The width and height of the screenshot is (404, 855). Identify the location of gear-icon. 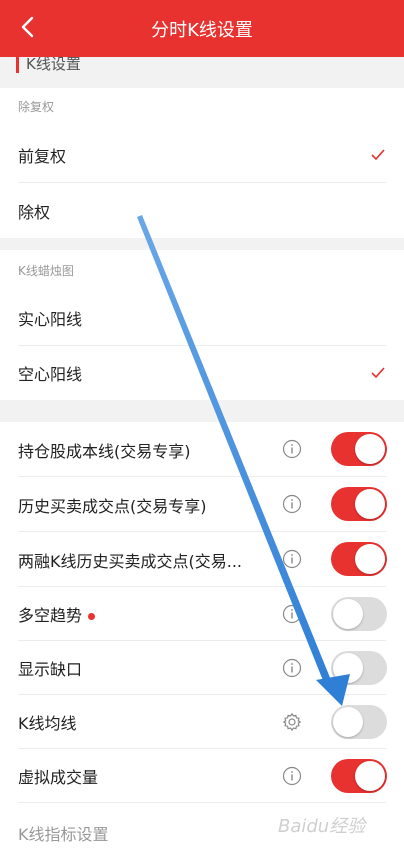
(292, 722).